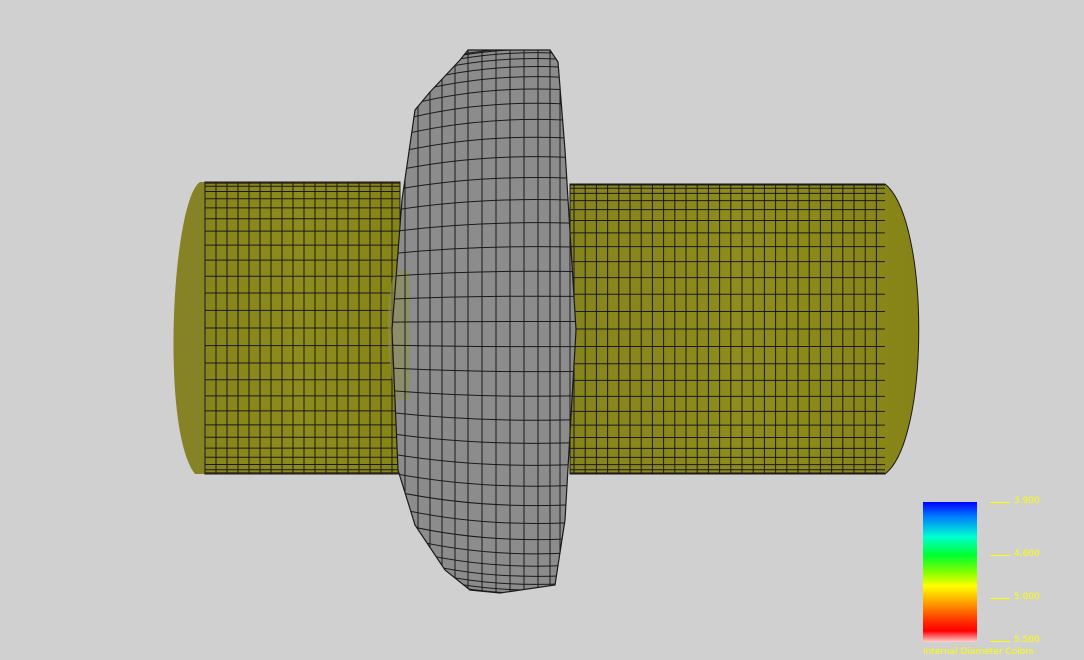 The width and height of the screenshot is (1084, 660). I want to click on right-pipe-segment, so click(744, 329).